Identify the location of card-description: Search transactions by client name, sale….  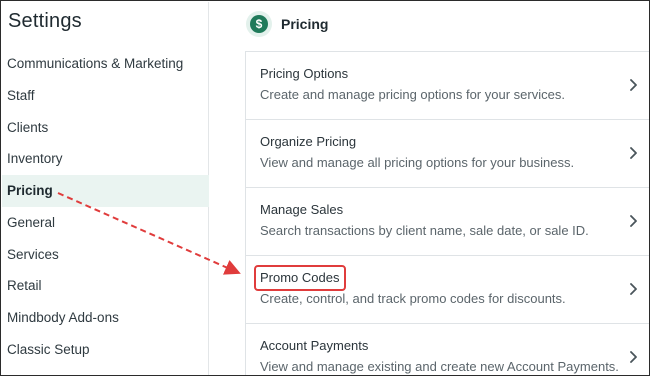
(424, 230).